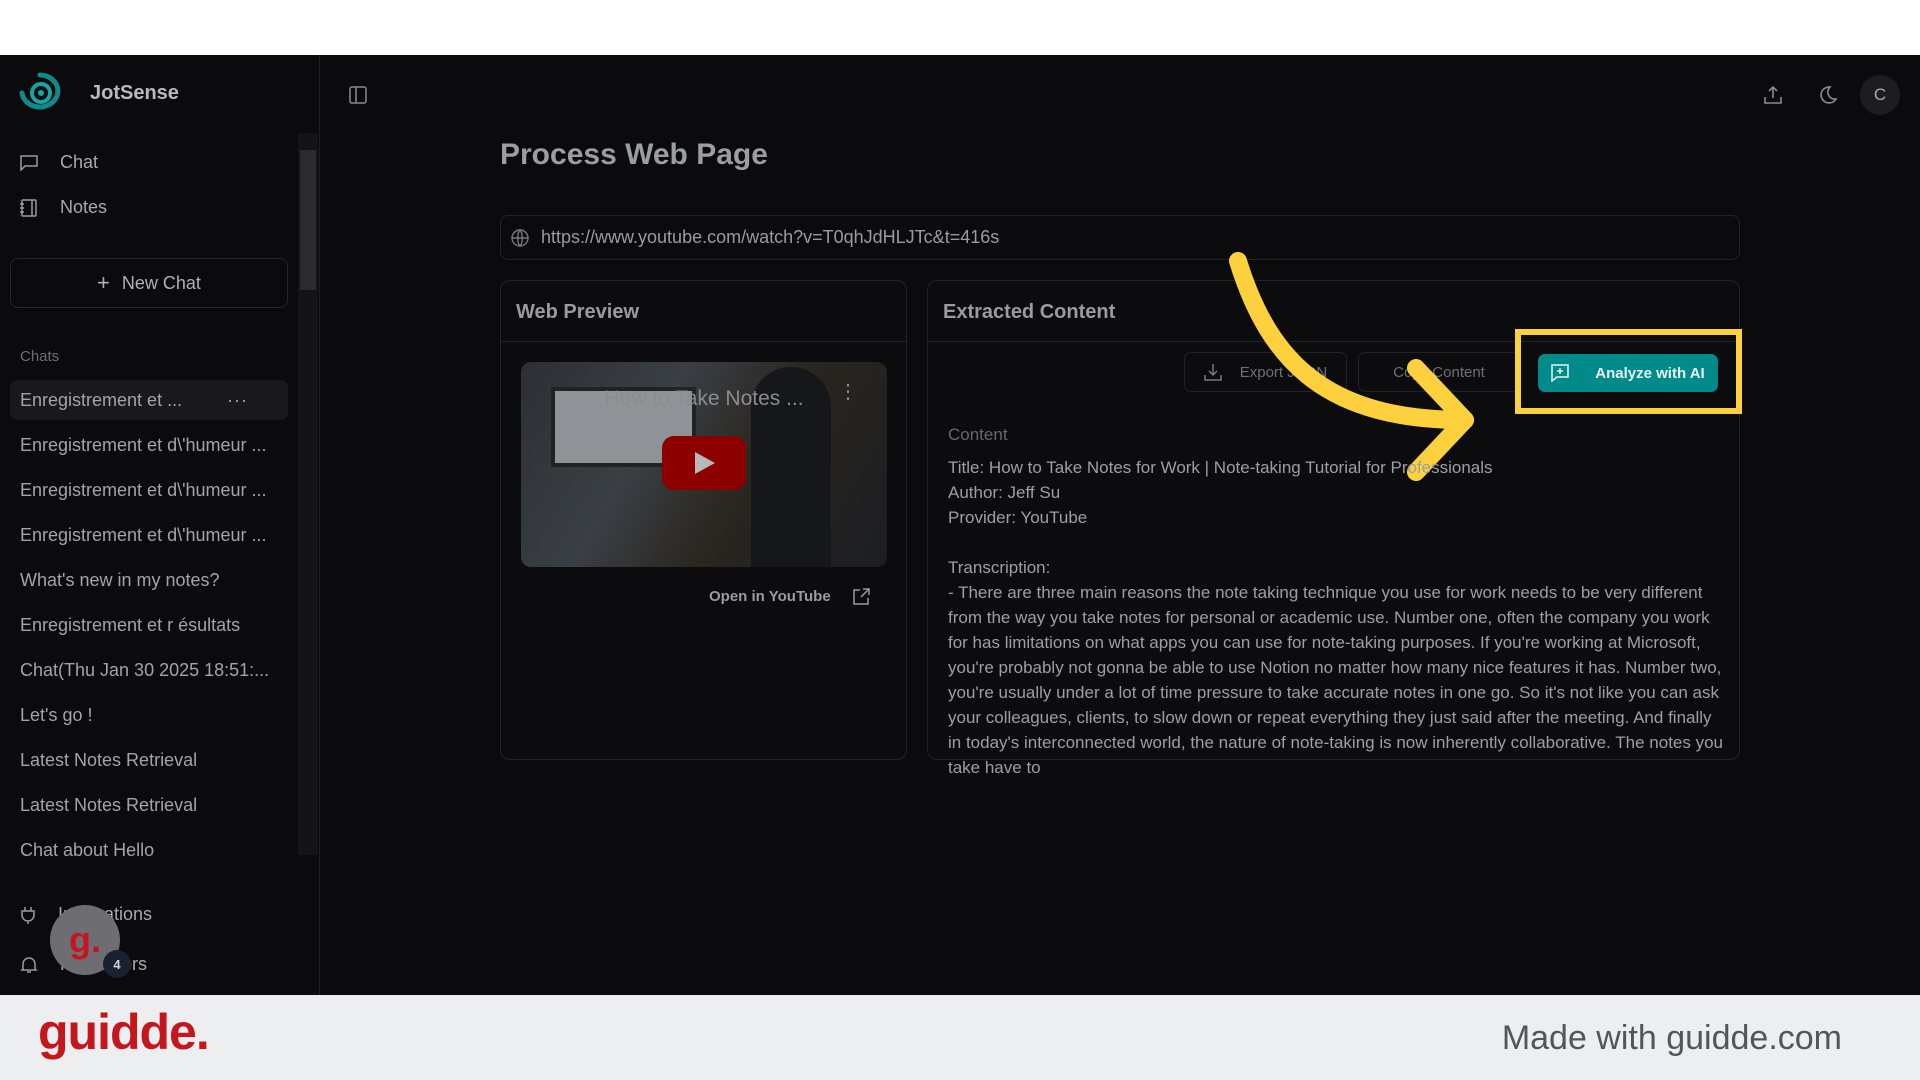 The width and height of the screenshot is (1920, 1080). What do you see at coordinates (29, 162) in the screenshot?
I see `message-square-icon` at bounding box center [29, 162].